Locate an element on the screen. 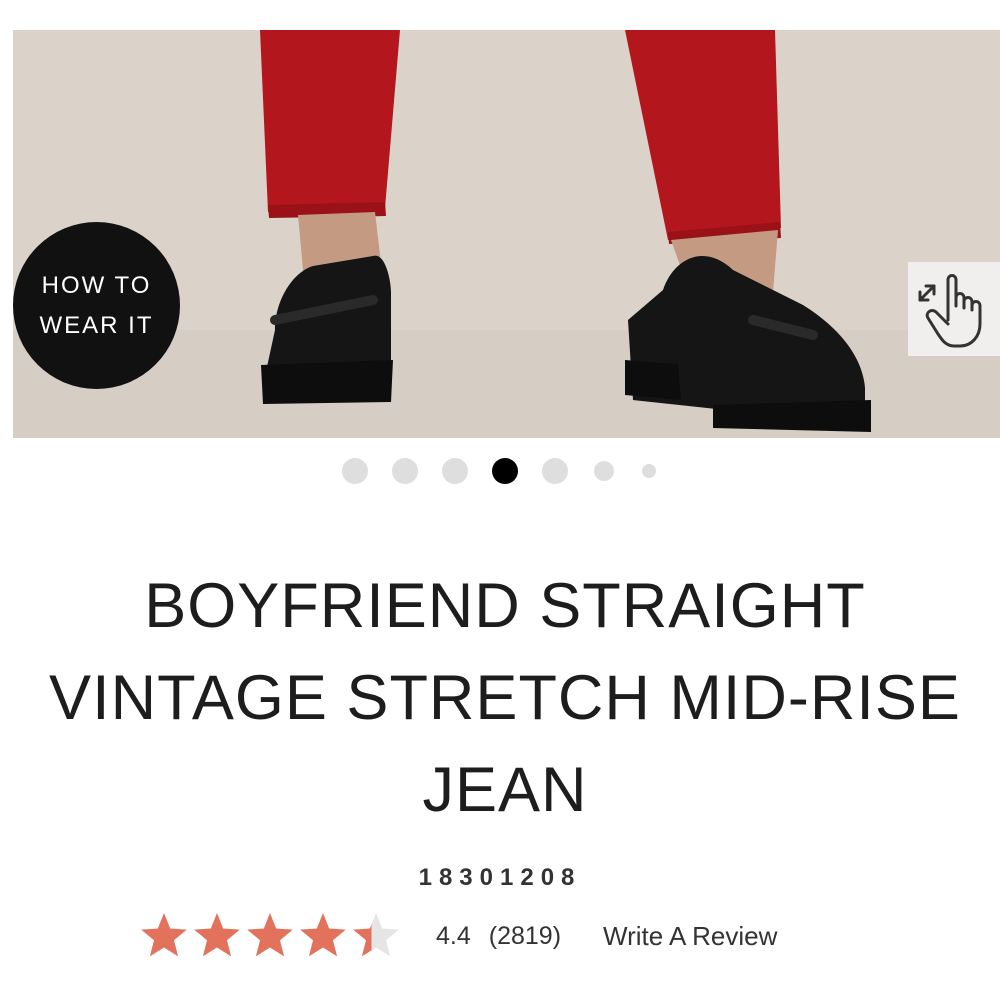  star-rating is located at coordinates (269, 936).